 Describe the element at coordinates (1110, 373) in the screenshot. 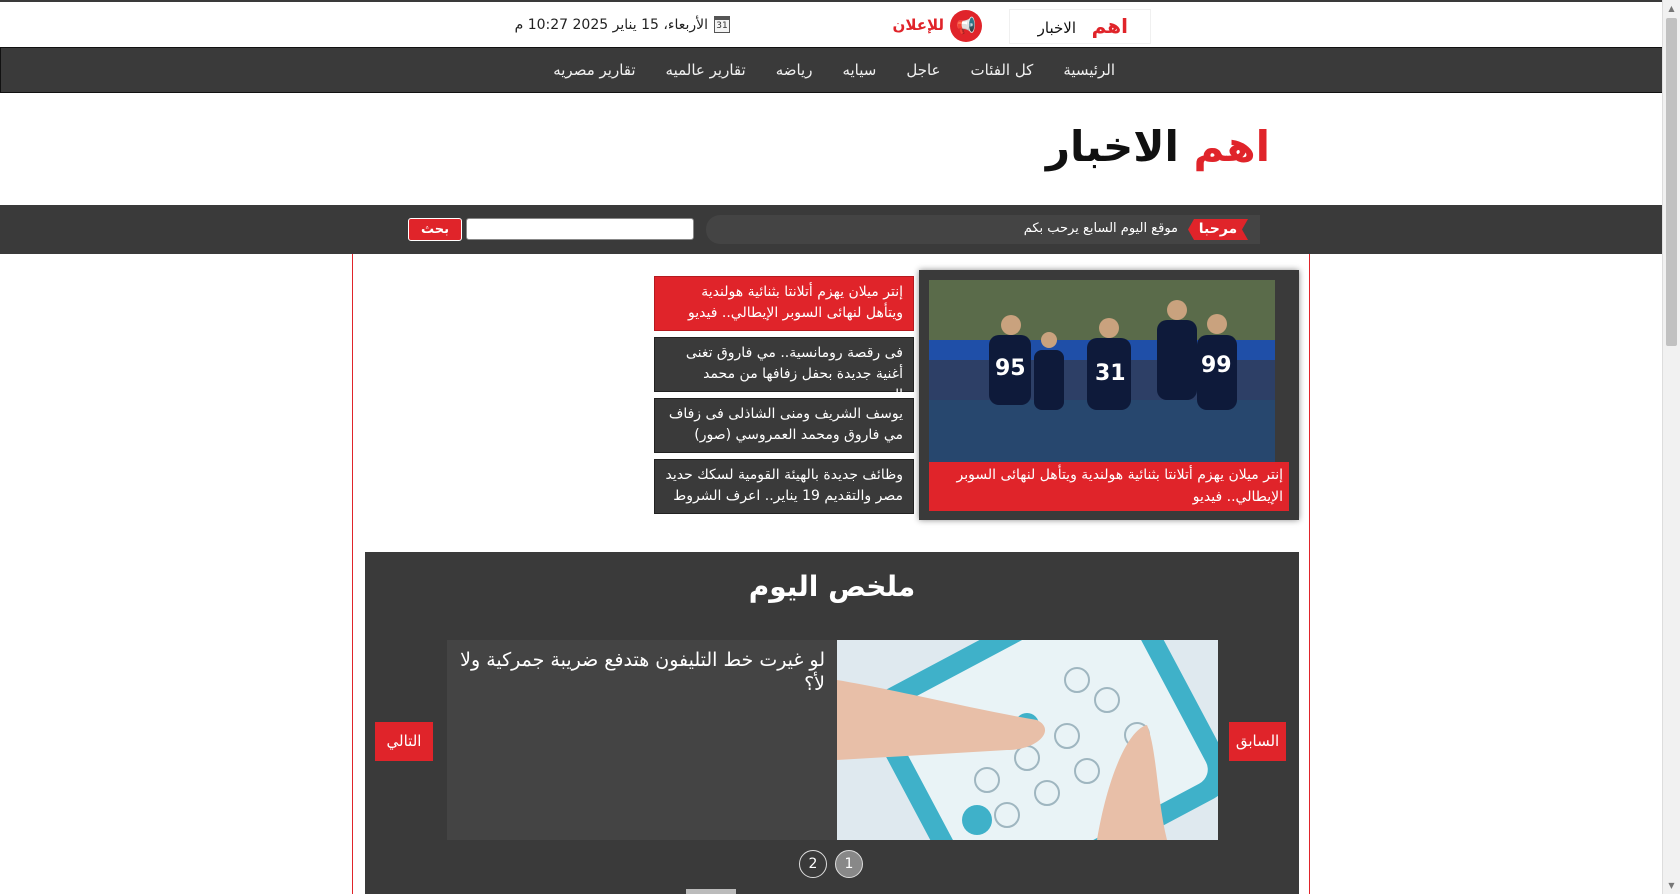

I see `svg-text: 31` at that location.